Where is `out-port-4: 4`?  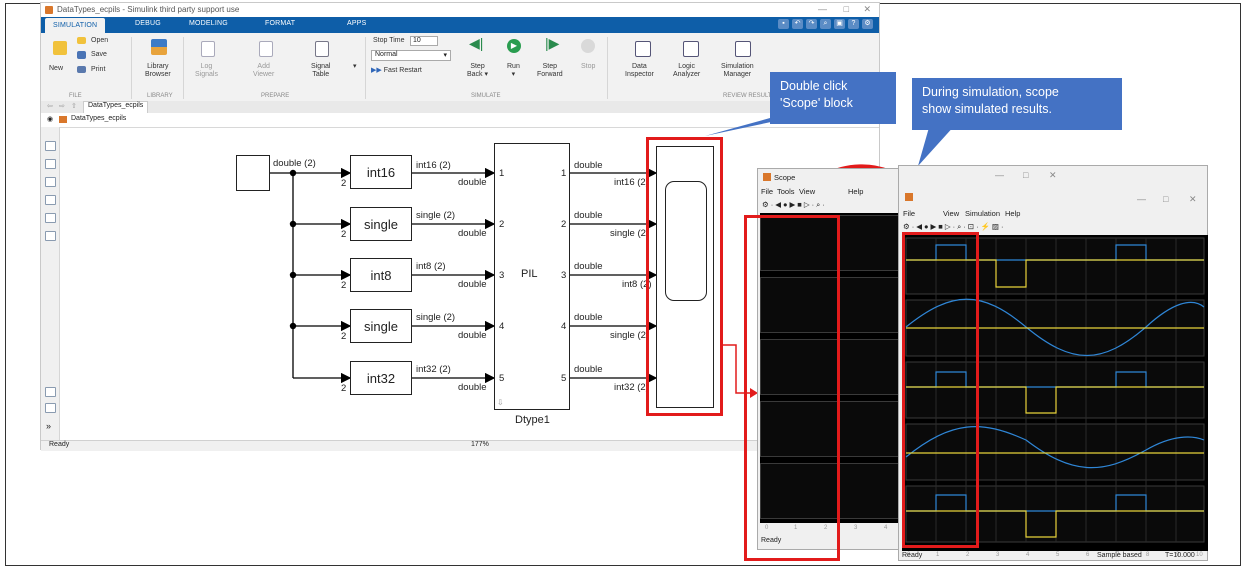
out-port-4: 4 is located at coordinates (564, 326).